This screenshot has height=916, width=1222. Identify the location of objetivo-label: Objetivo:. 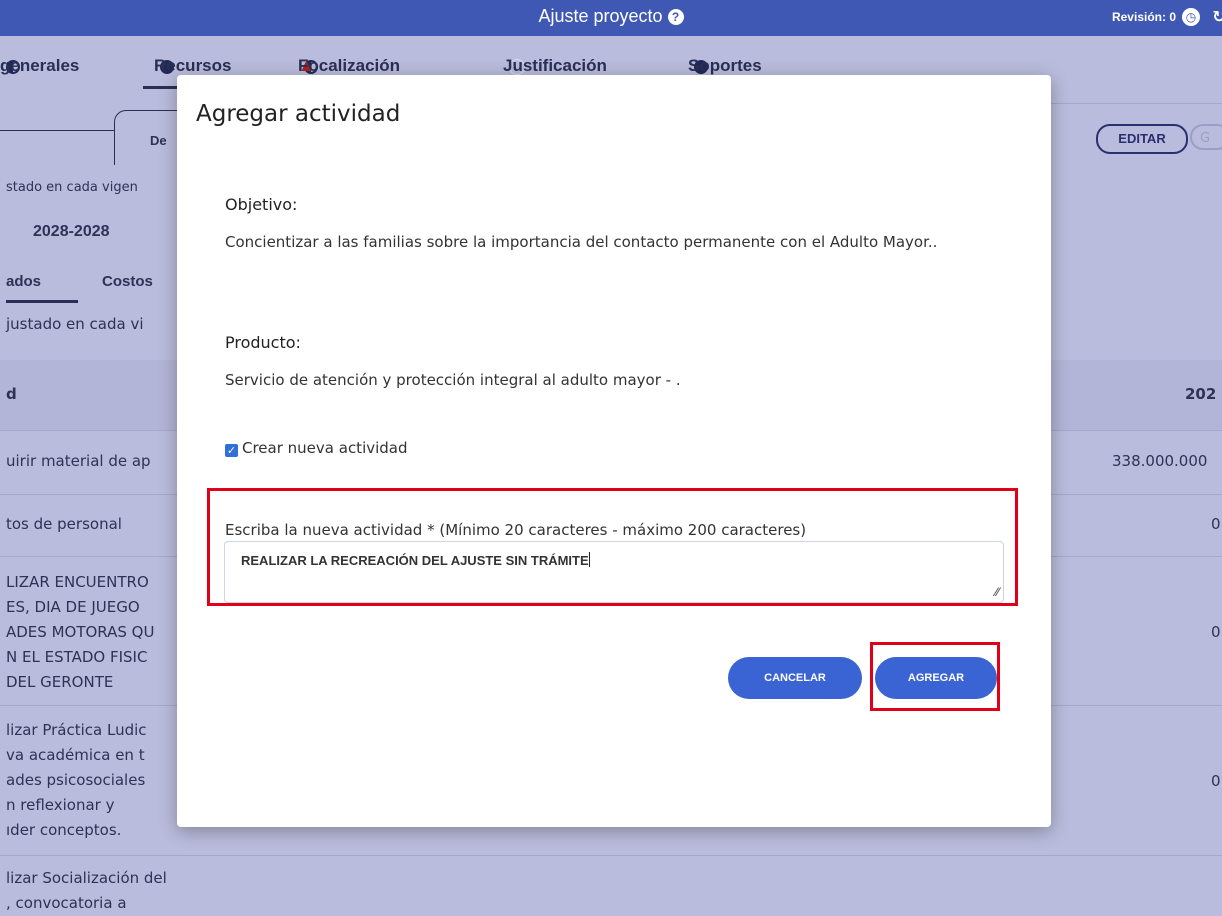
(261, 204).